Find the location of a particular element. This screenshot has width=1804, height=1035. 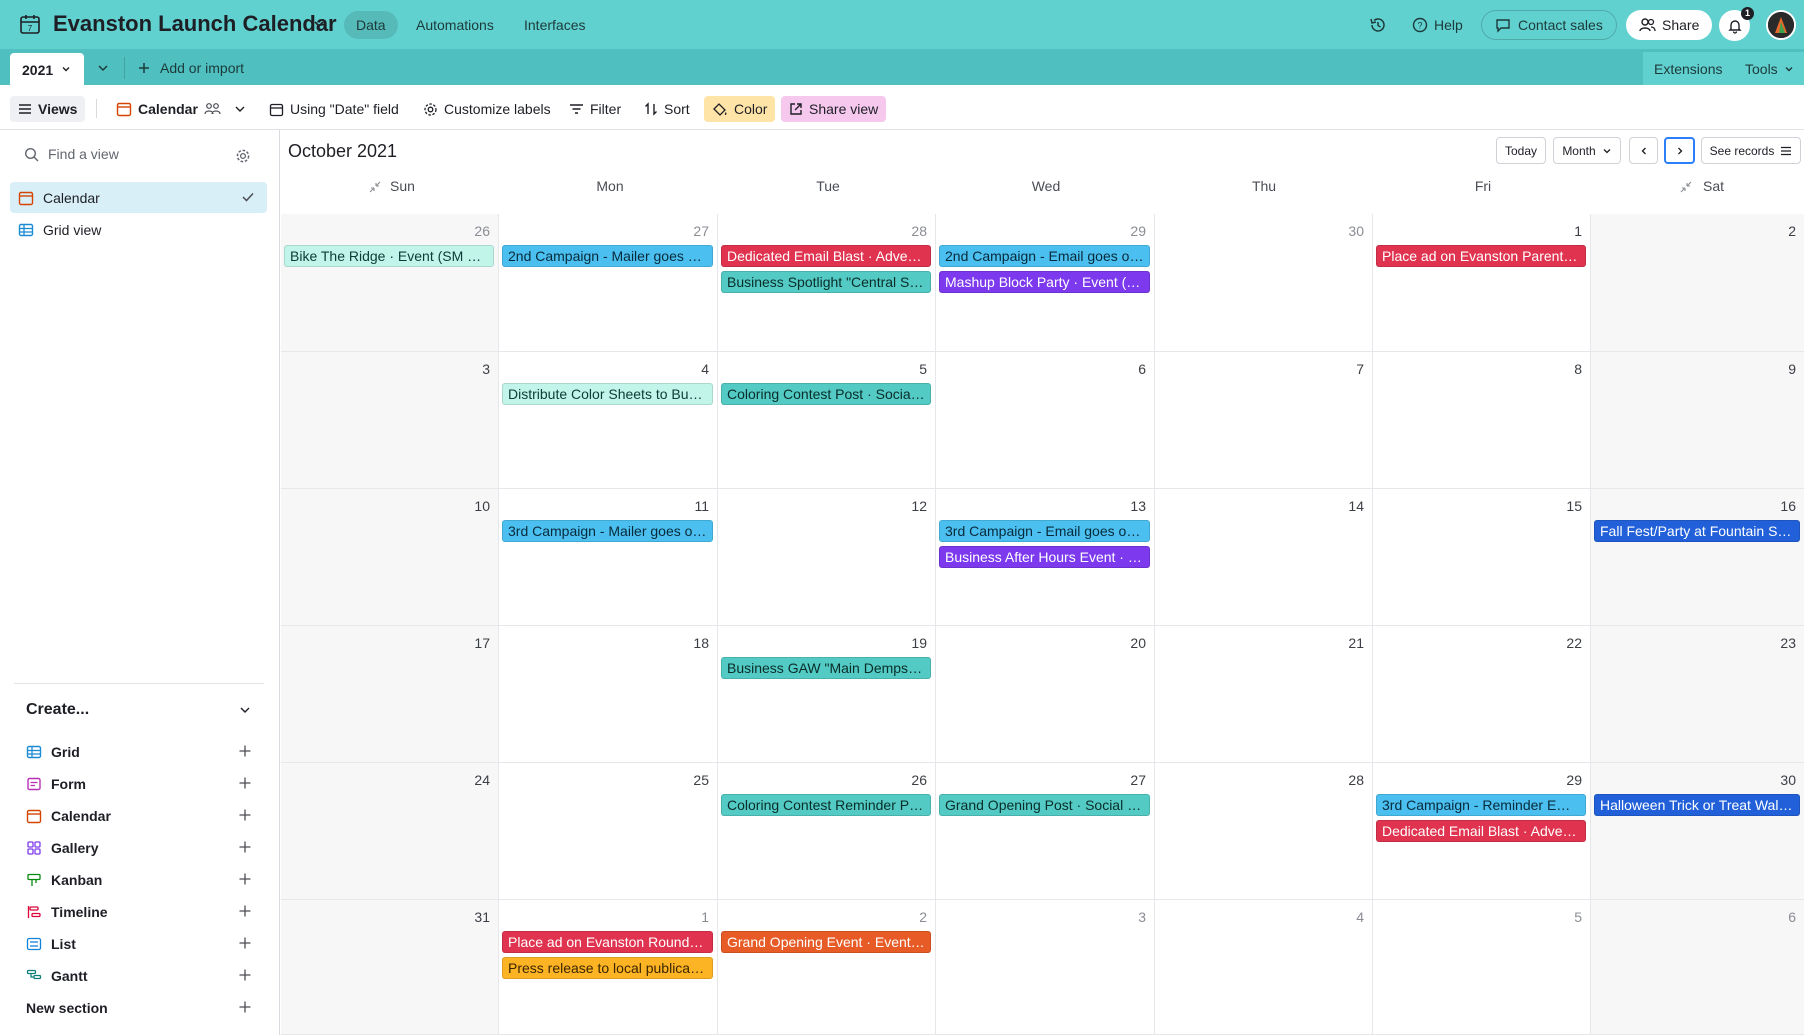

day-cell: 21 is located at coordinates (1264, 694).